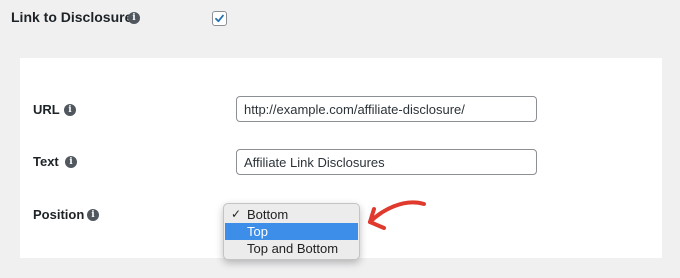 This screenshot has width=680, height=278. Describe the element at coordinates (236, 214) in the screenshot. I see `selected-check-icon: ✓` at that location.